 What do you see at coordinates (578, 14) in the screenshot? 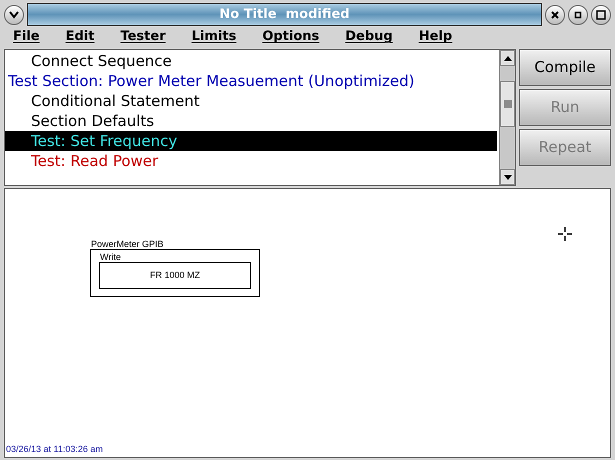
I see `minimize-icon` at bounding box center [578, 14].